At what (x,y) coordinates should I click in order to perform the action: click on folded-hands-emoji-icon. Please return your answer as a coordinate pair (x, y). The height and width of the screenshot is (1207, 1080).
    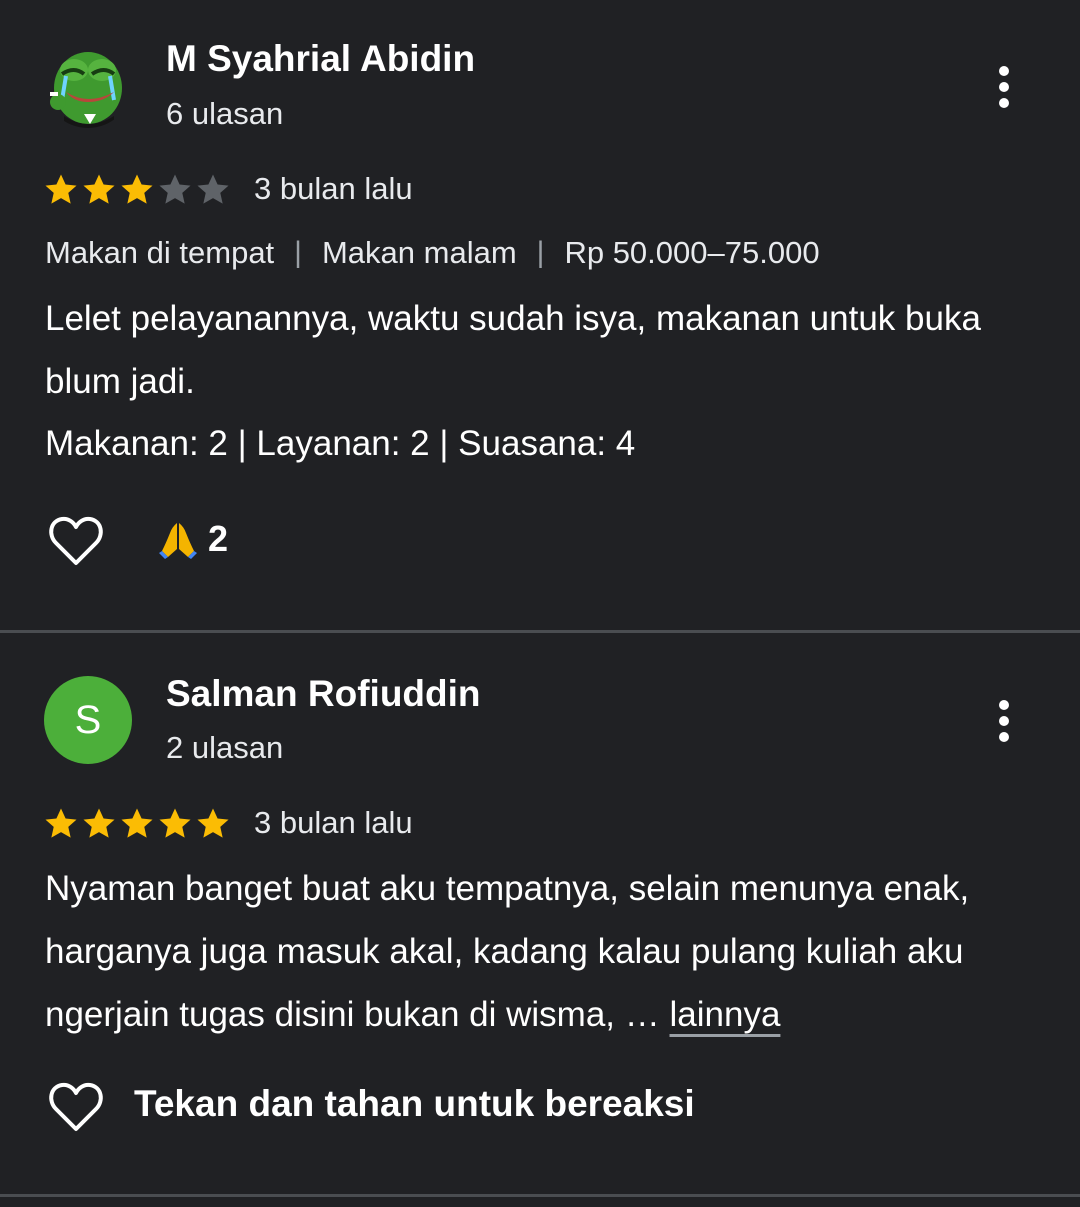
    Looking at the image, I should click on (178, 541).